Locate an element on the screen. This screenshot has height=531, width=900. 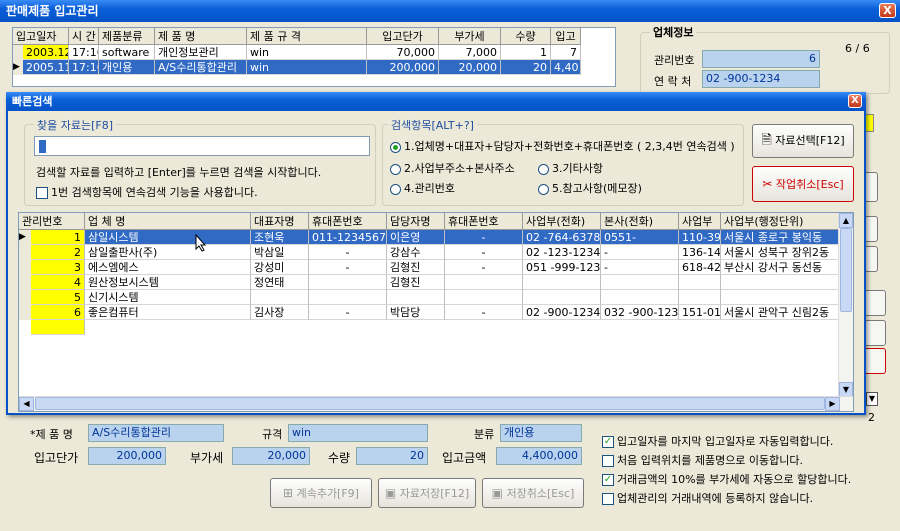
search-grid-cell: 0551- is located at coordinates (640, 237).